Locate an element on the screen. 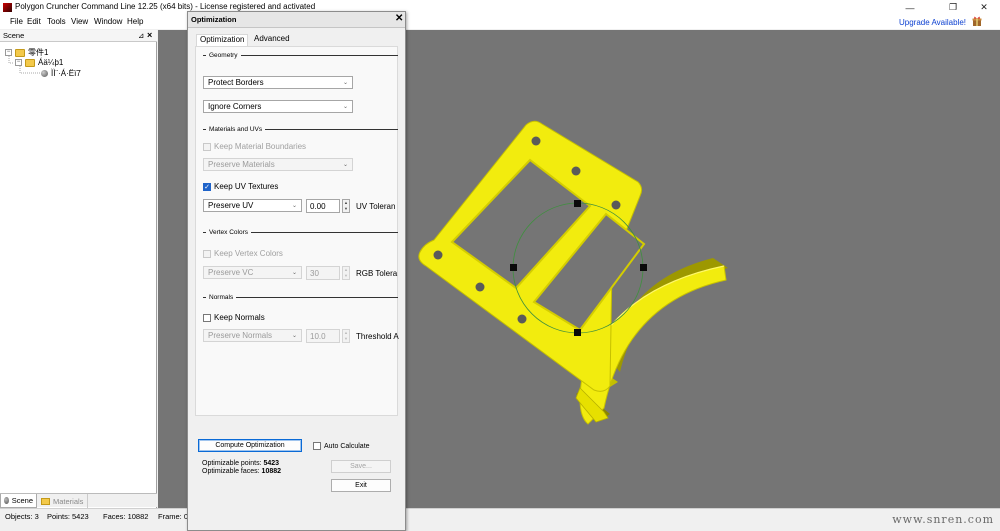  menu-edit: Edit is located at coordinates (34, 21).